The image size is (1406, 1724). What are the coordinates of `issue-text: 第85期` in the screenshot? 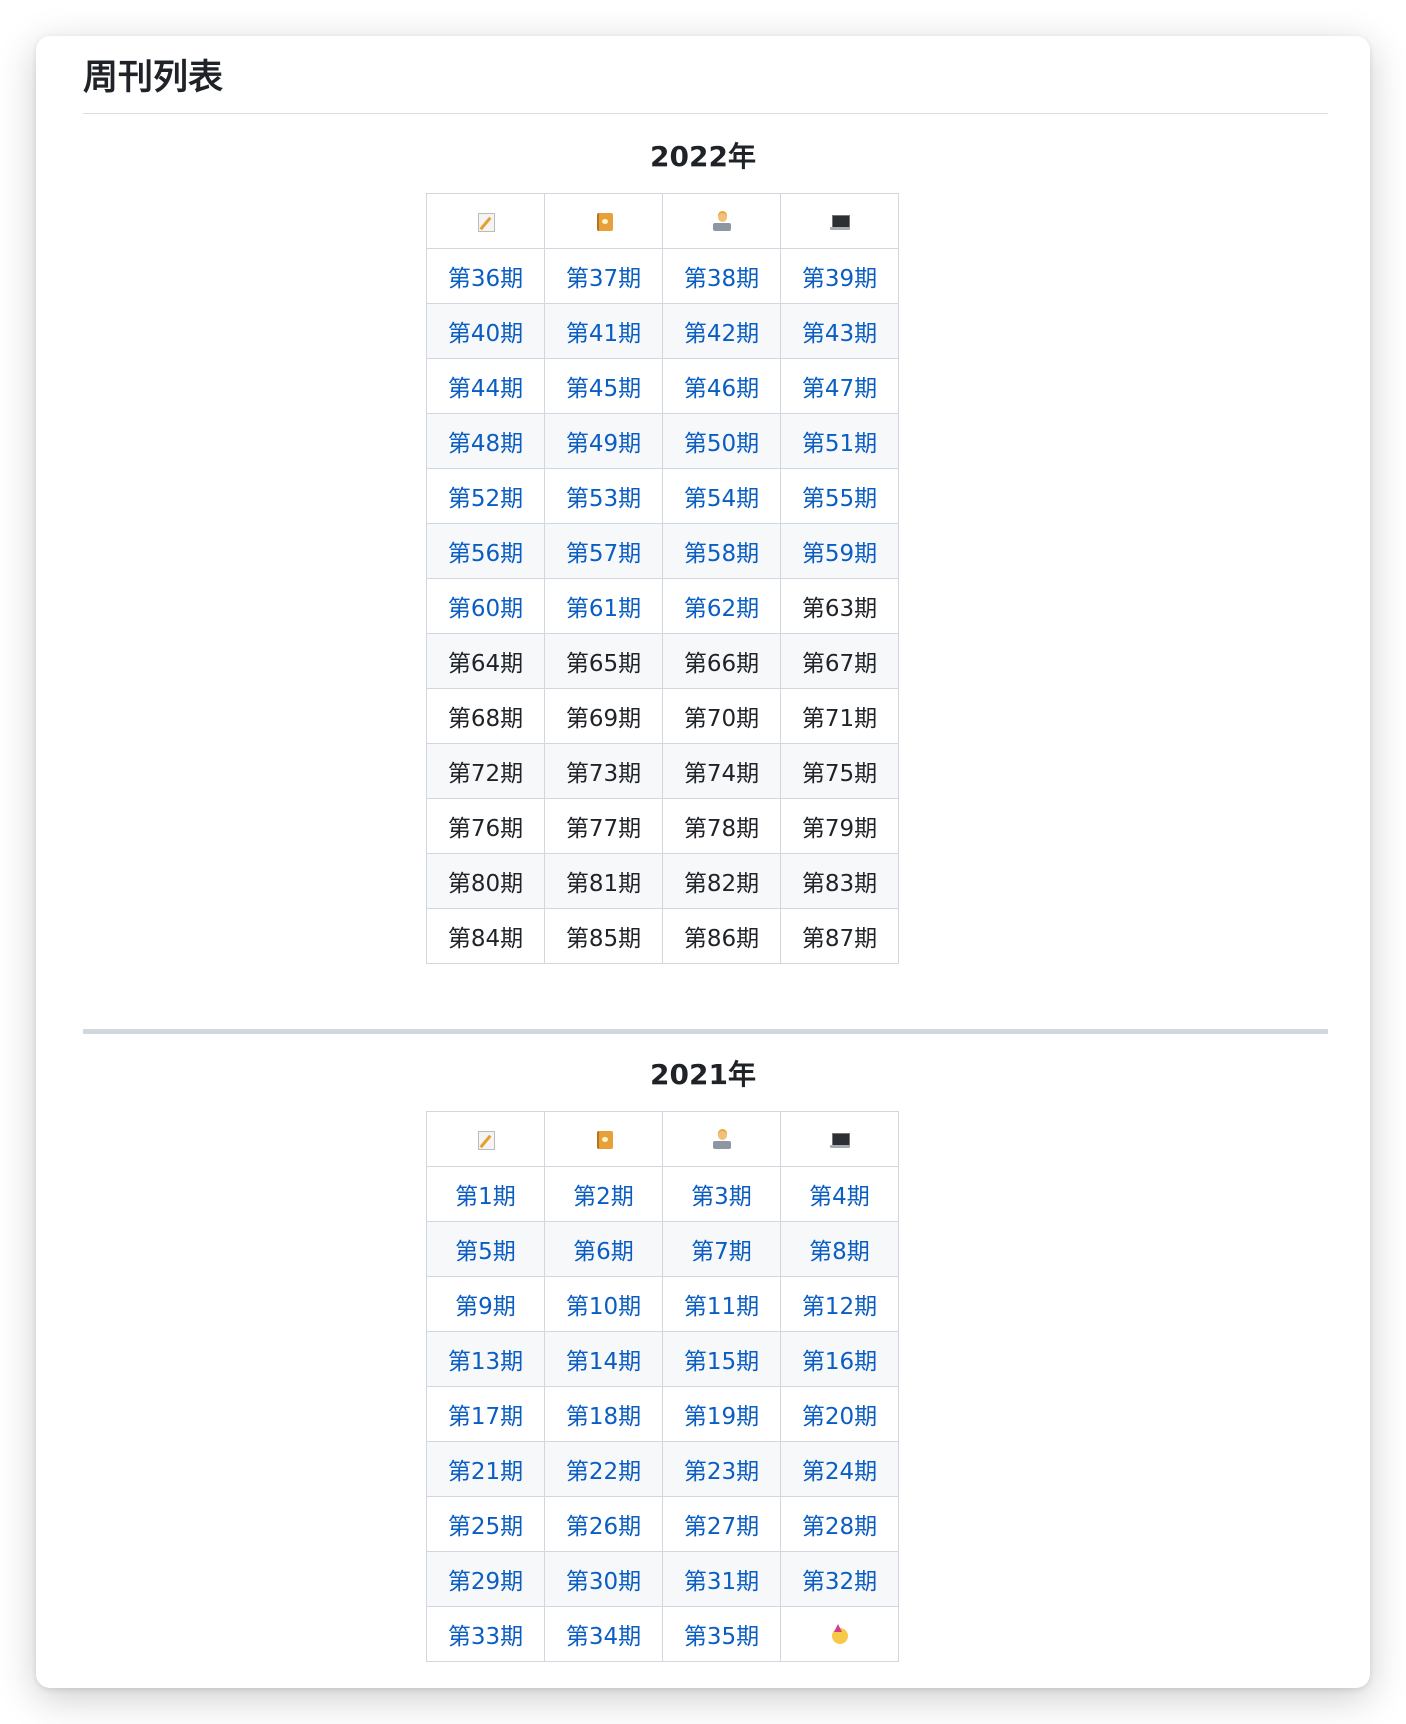 It's located at (603, 939).